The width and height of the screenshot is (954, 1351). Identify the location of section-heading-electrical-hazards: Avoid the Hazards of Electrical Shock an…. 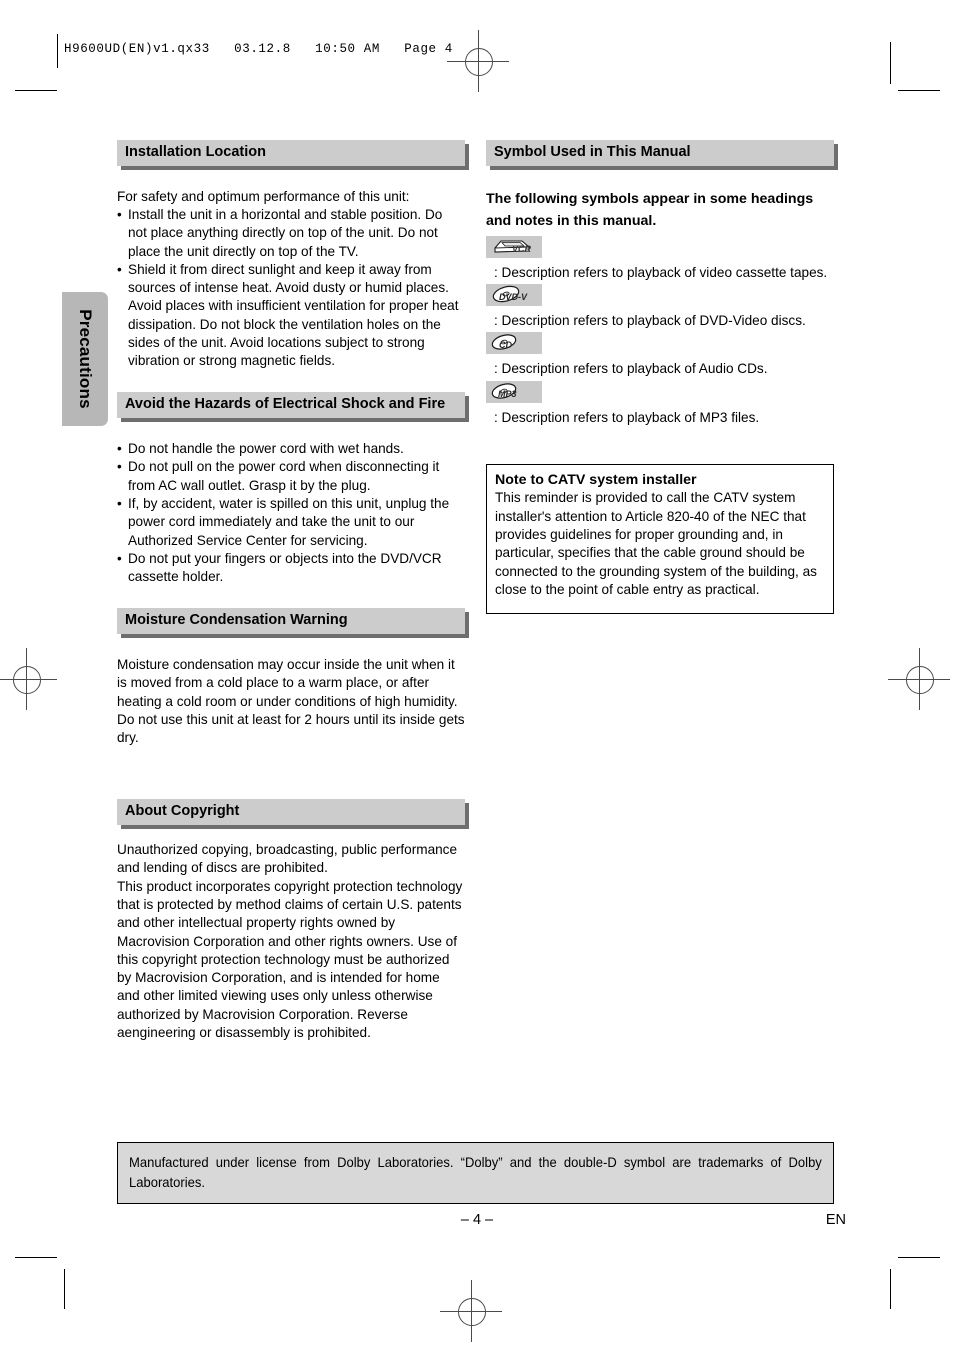
(291, 405).